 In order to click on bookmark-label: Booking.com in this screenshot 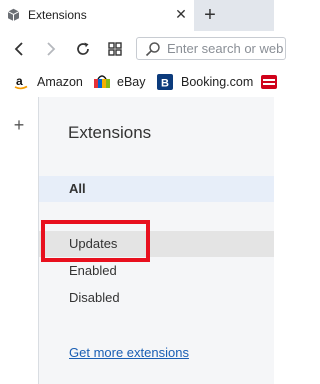, I will do `click(217, 82)`.